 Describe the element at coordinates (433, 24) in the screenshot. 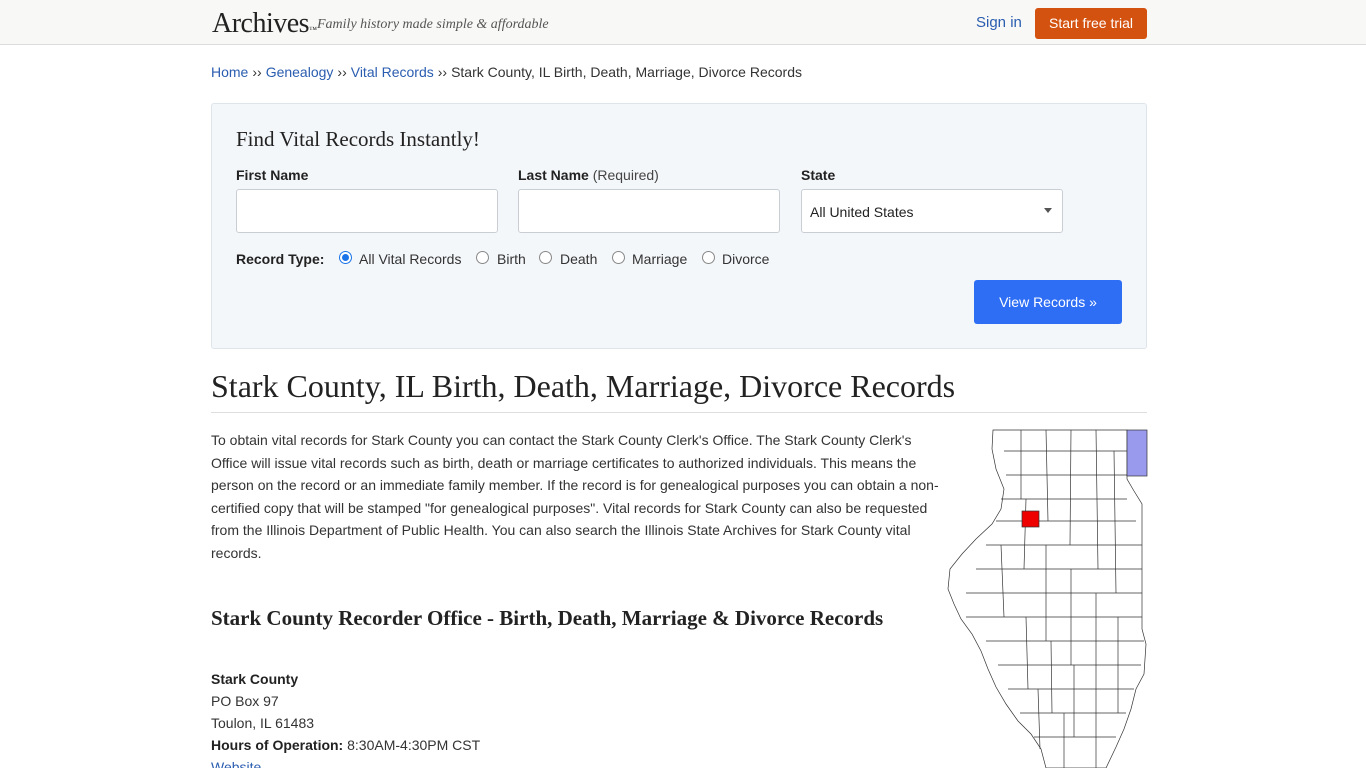

I see `site-tagline: Family history made simple & affordable` at that location.